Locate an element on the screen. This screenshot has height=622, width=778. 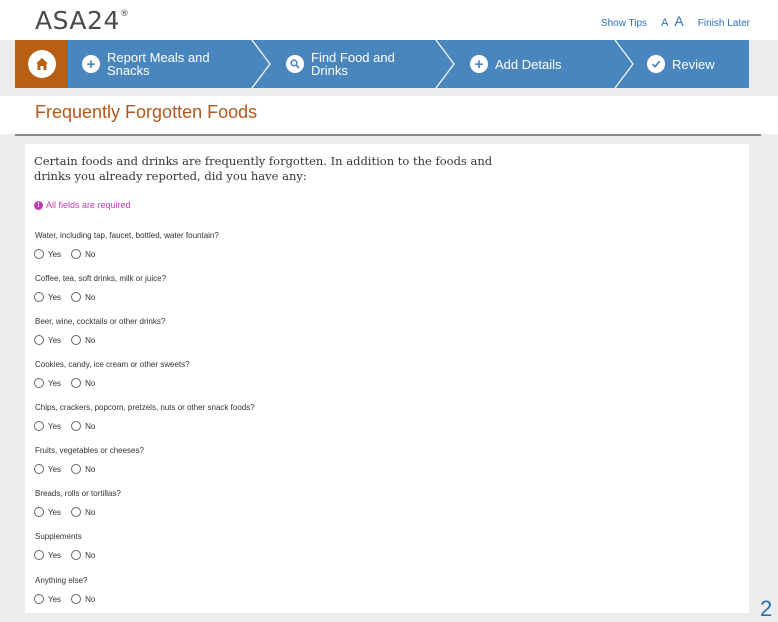
home-icon is located at coordinates (42, 64).